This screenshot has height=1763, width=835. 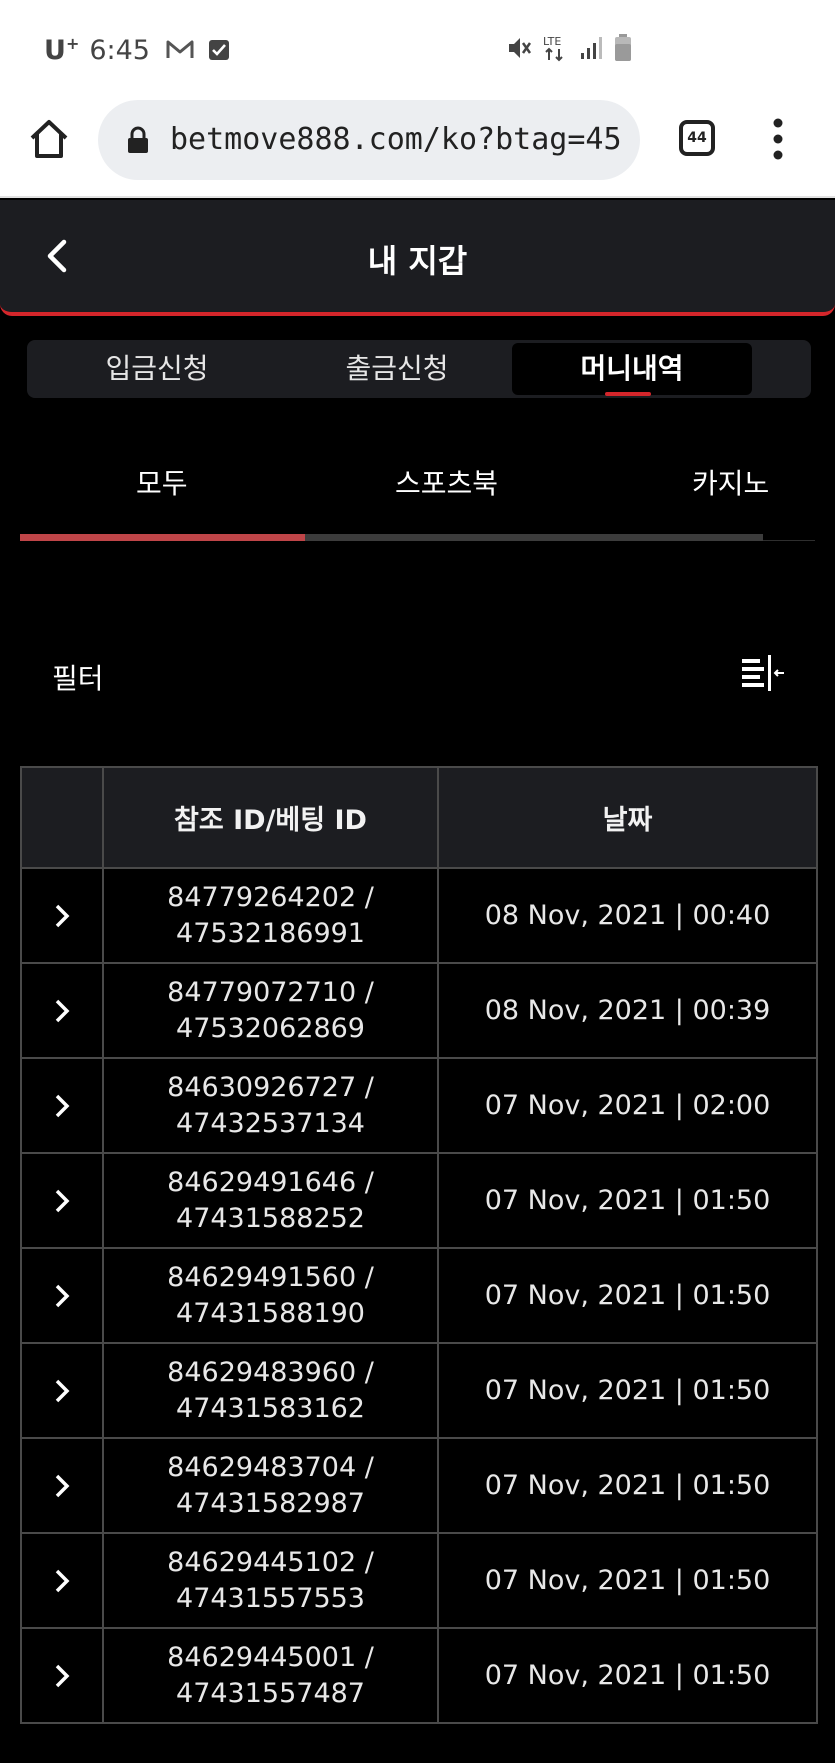 What do you see at coordinates (270, 1313) in the screenshot?
I see `bet-id: 47431588190` at bounding box center [270, 1313].